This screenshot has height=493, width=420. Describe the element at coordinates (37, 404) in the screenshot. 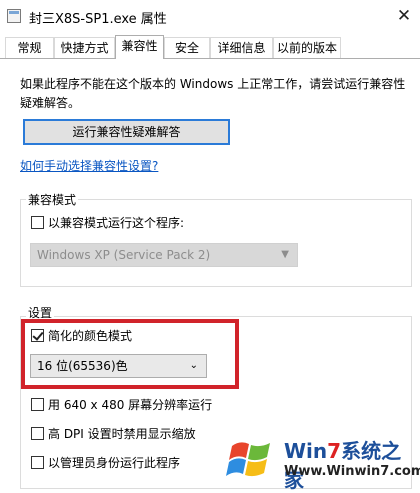

I see `res-640-checkbox` at that location.